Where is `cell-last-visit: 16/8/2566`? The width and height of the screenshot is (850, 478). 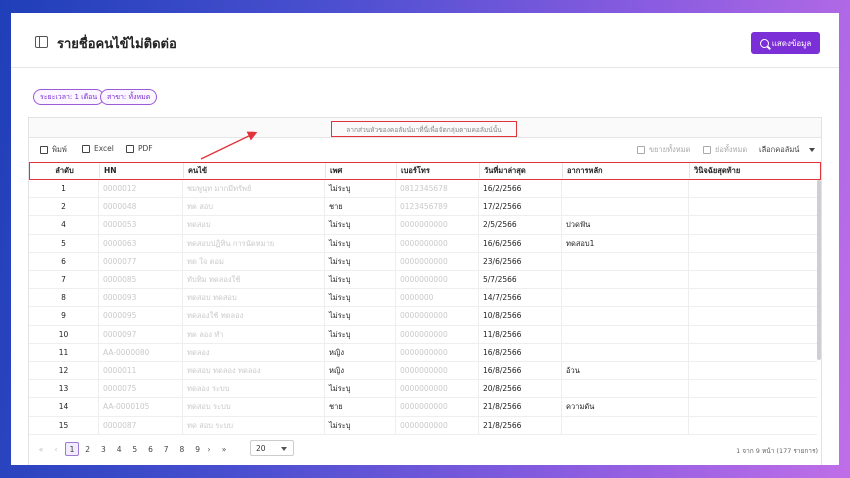
cell-last-visit: 16/8/2566 is located at coordinates (520, 352).